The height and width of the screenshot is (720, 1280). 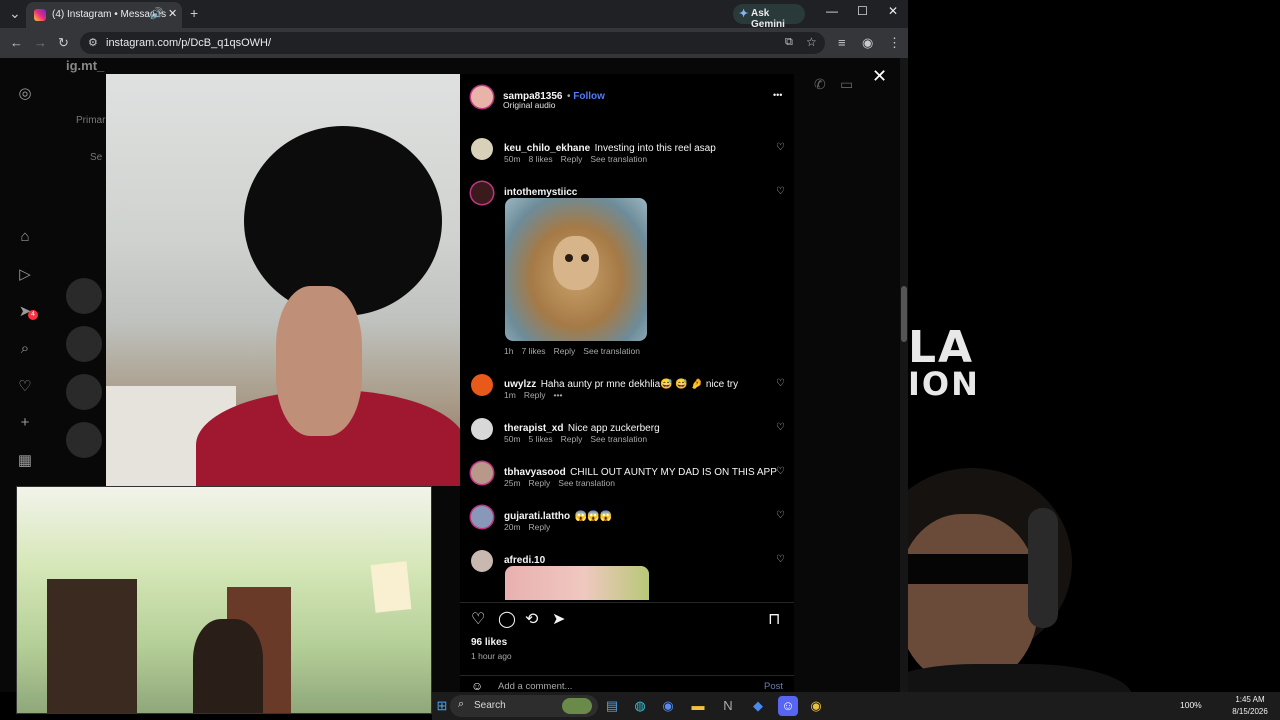 I want to click on call-icon: ✆, so click(x=820, y=84).